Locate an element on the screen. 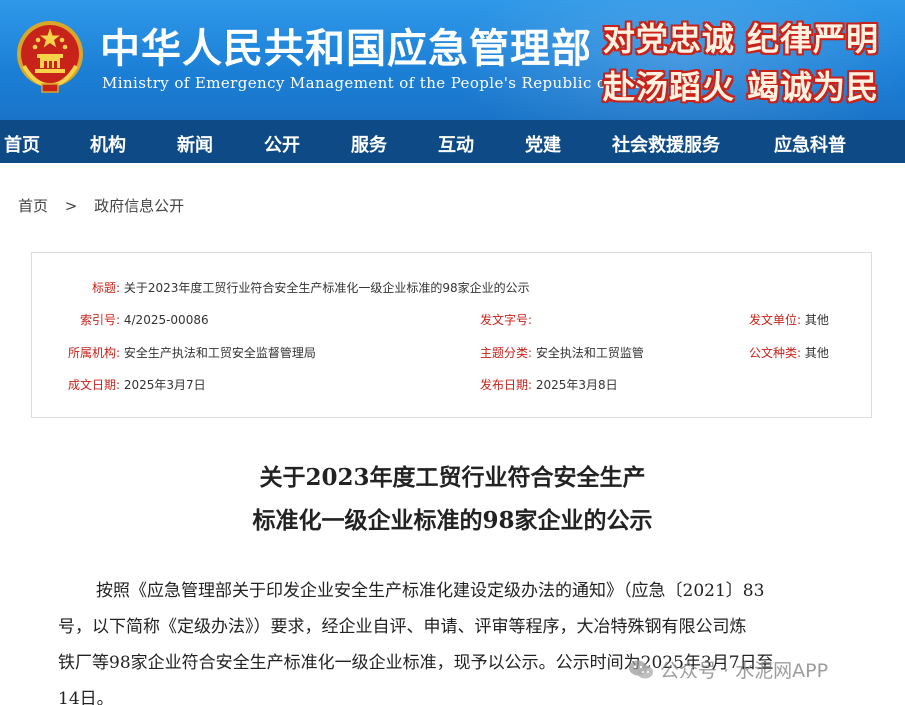 This screenshot has width=905, height=705. info-issuer-label: 发文单位: is located at coordinates (775, 320).